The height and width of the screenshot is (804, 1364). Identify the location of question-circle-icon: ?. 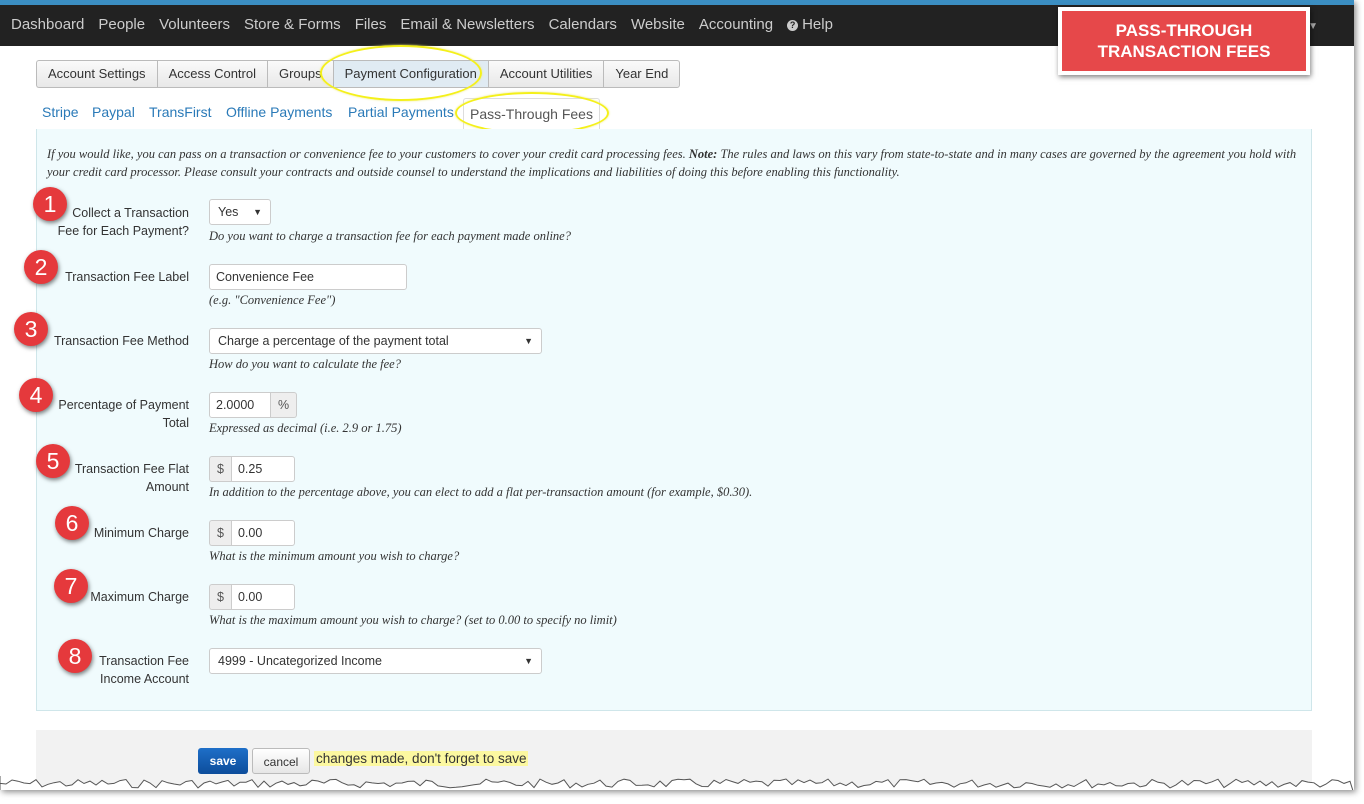
(793, 25).